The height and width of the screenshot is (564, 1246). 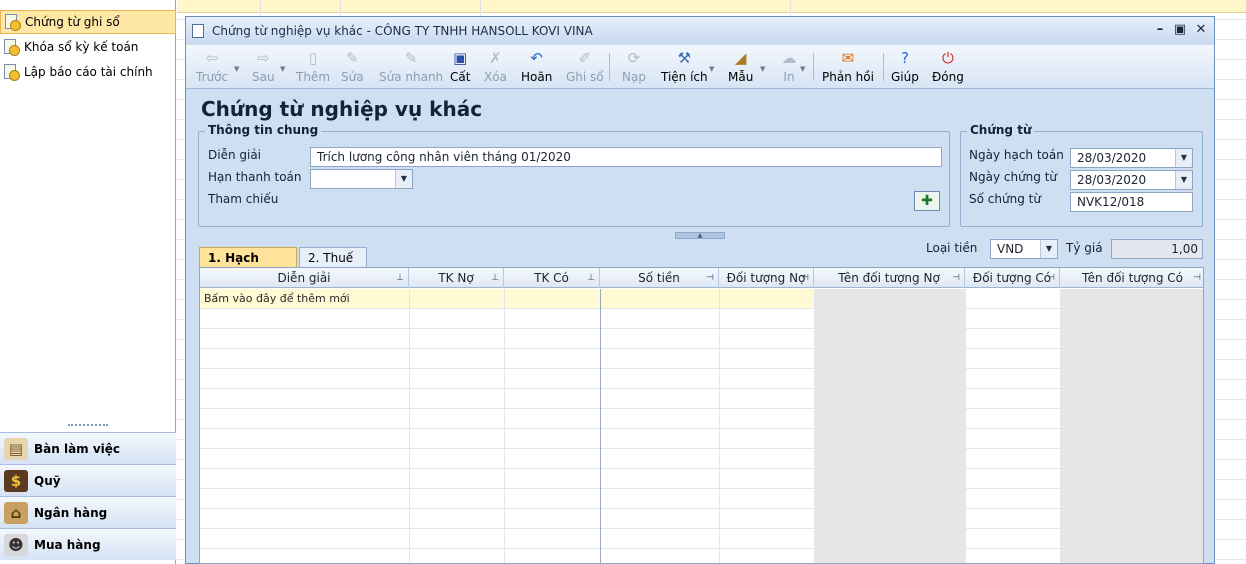 What do you see at coordinates (700, 235) in the screenshot?
I see `collapse-header-handle: ▲` at bounding box center [700, 235].